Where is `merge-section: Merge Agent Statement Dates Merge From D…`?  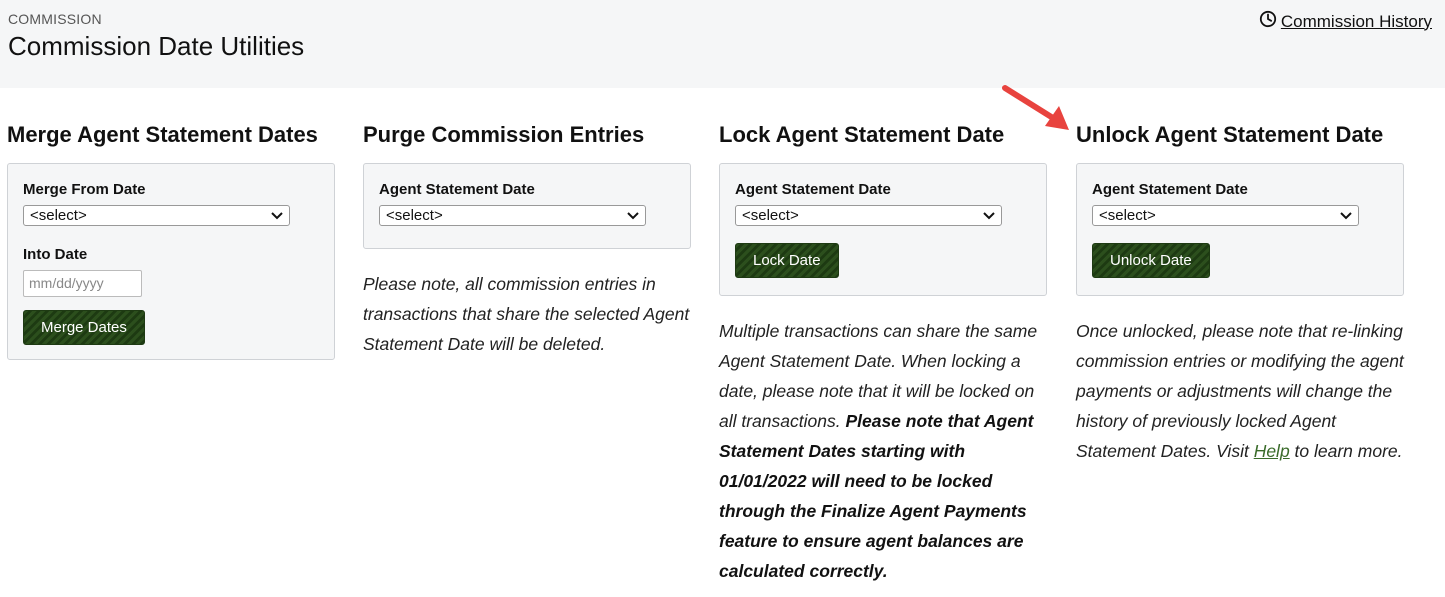 merge-section: Merge Agent Statement Dates Merge From D… is located at coordinates (171, 241).